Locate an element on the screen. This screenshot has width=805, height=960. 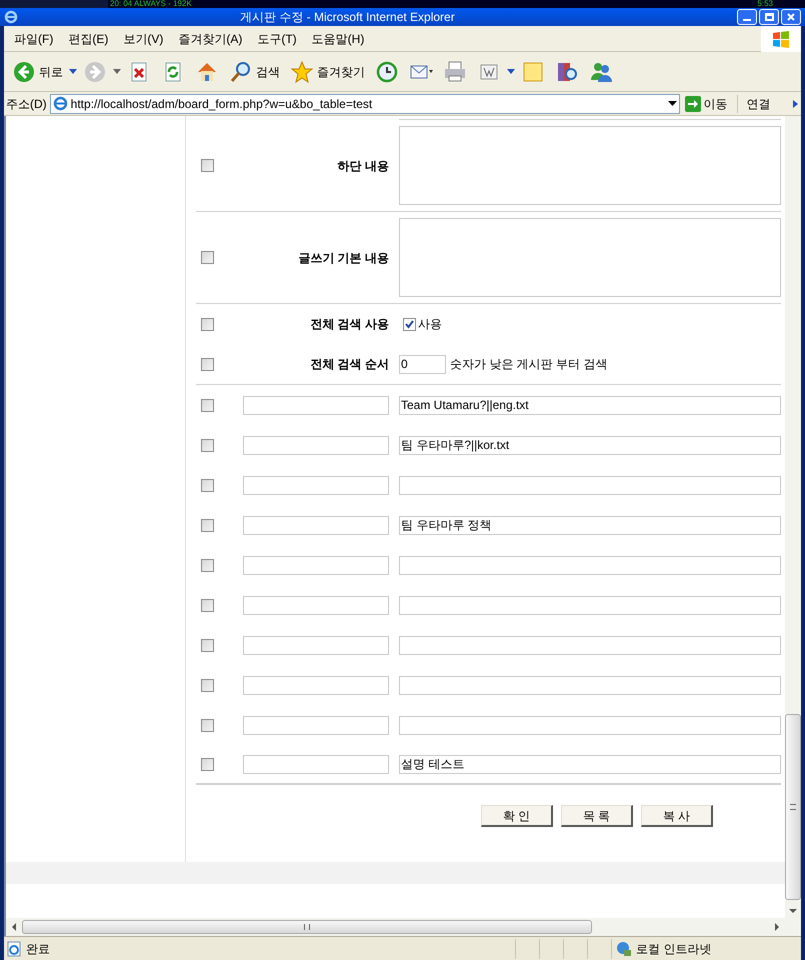
back-button: 뒤로 is located at coordinates (37, 71).